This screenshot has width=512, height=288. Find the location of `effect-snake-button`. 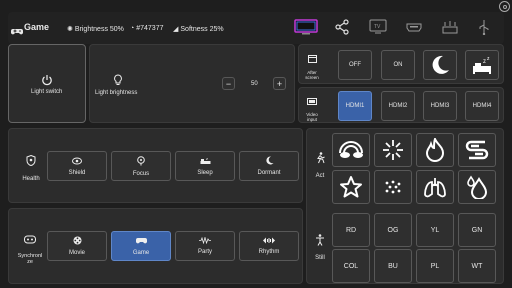

effect-snake-button is located at coordinates (477, 150).